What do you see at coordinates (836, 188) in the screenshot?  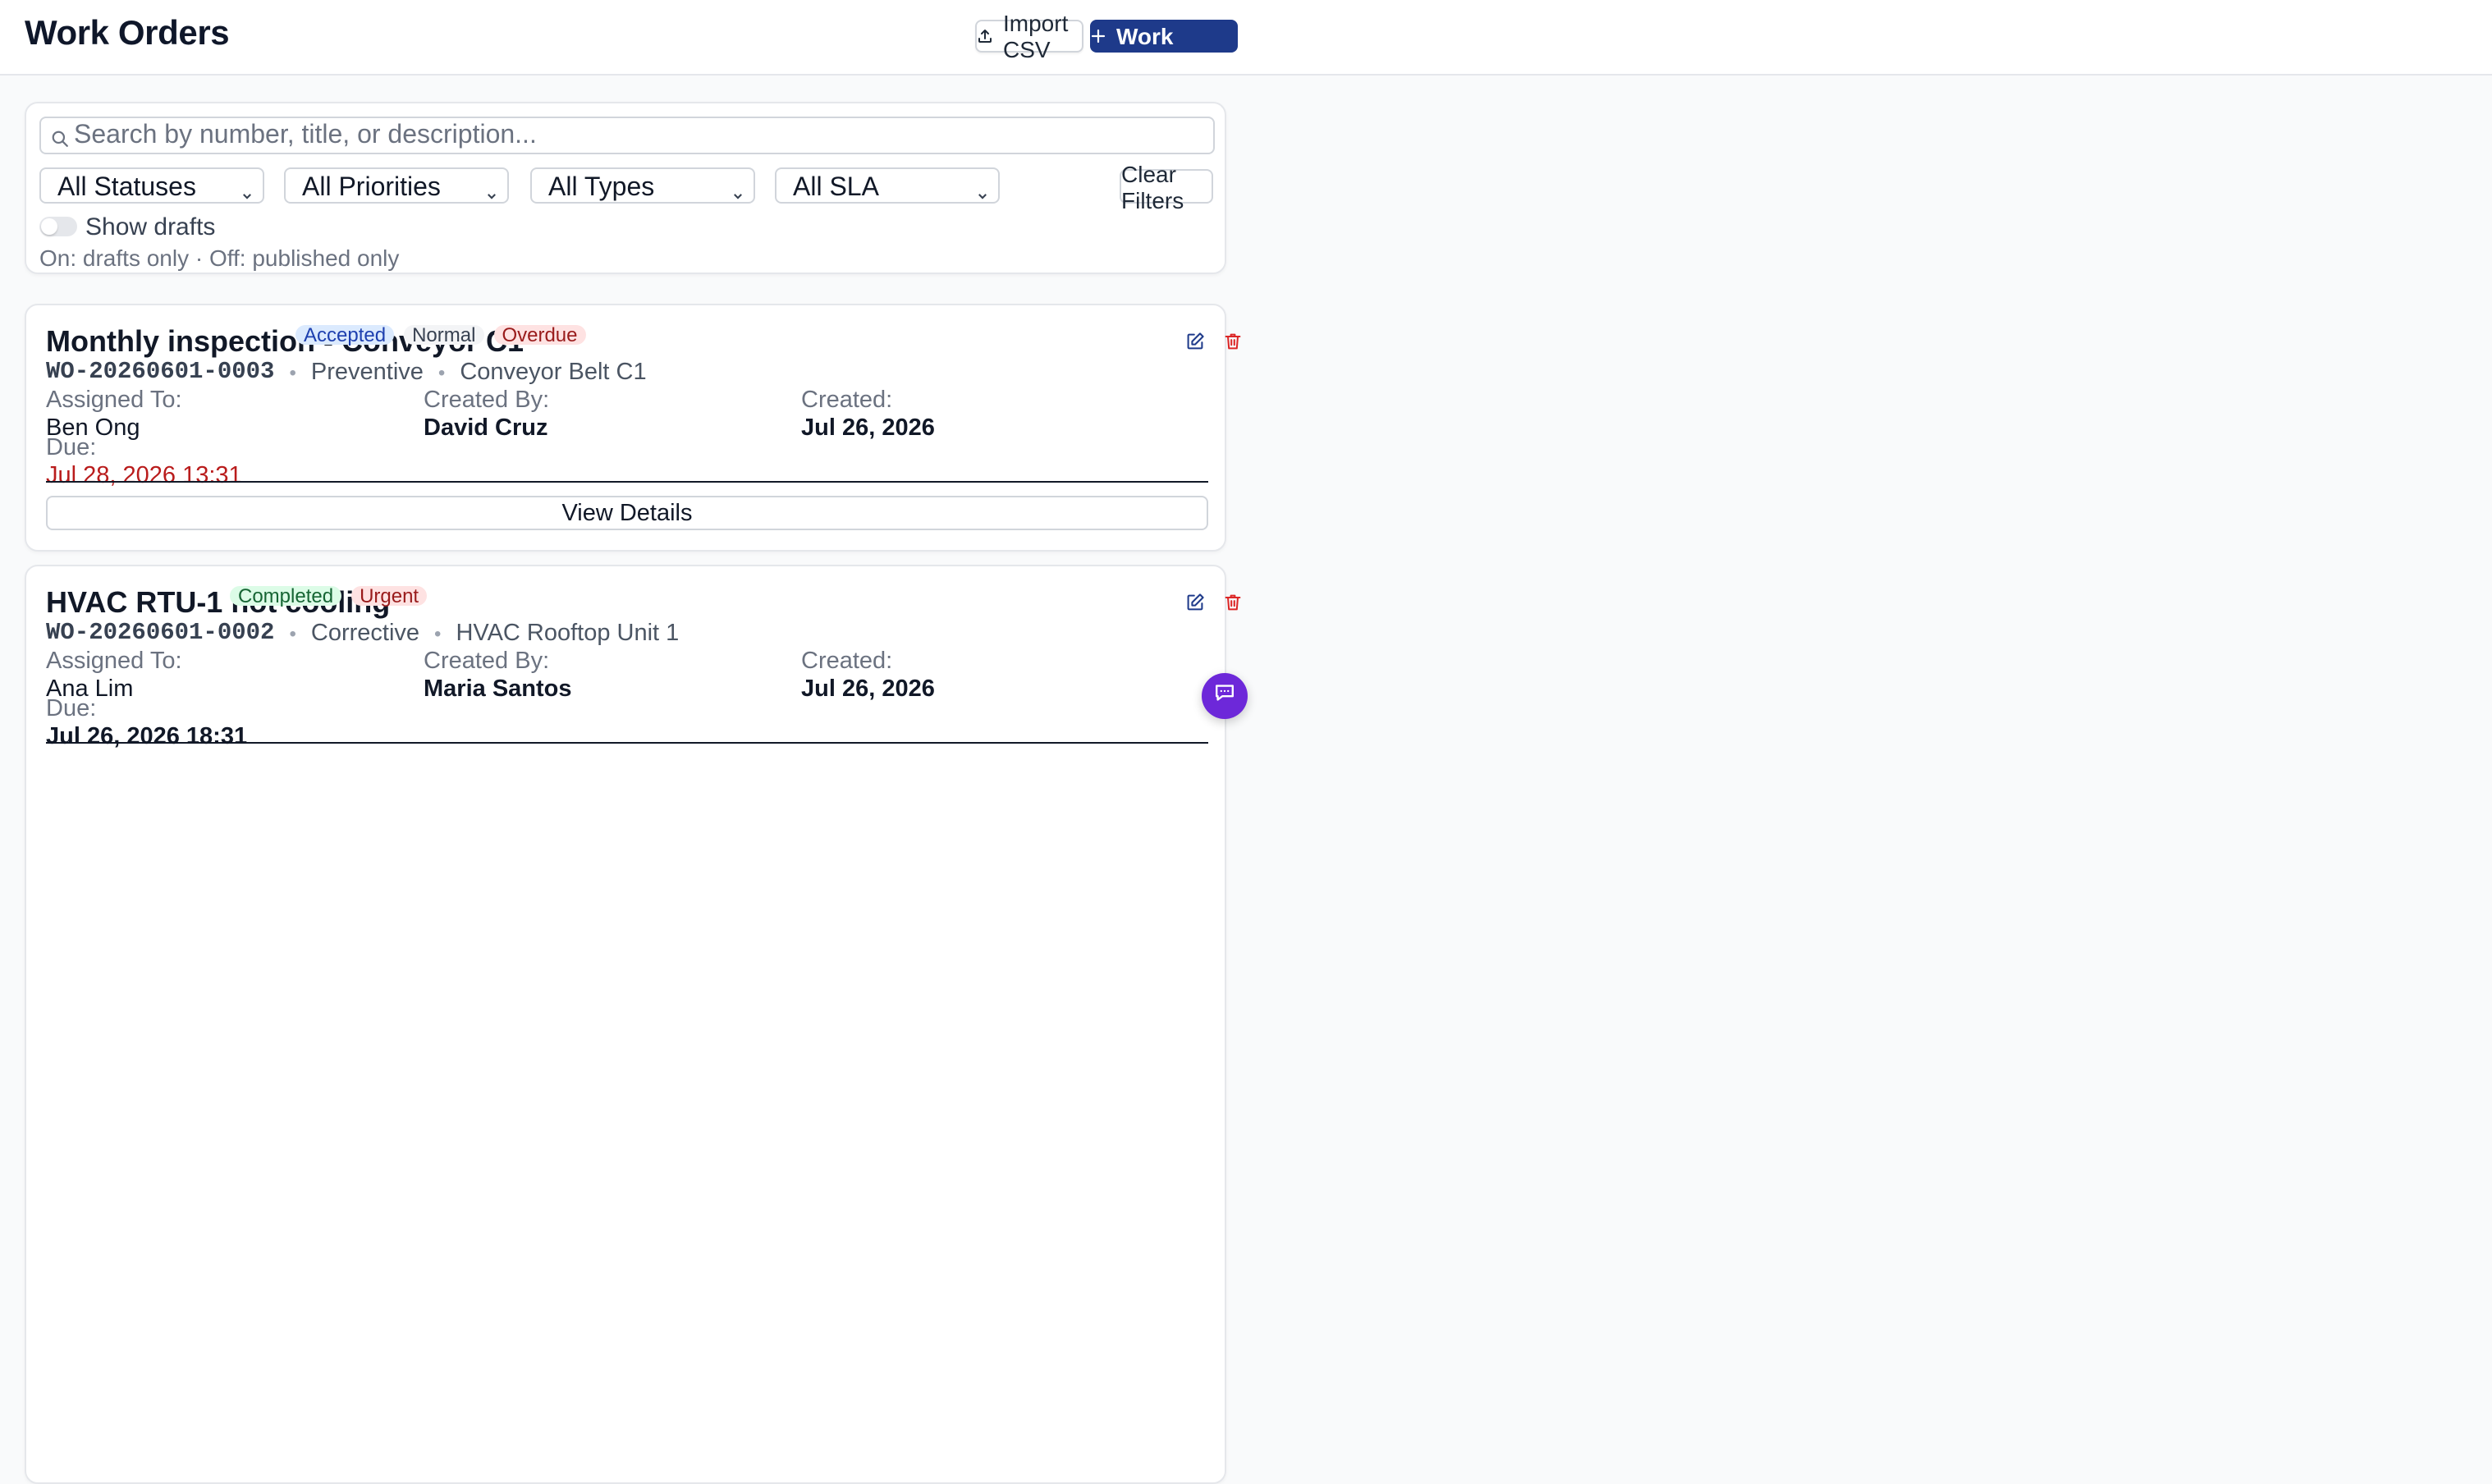 I see `sla-filter-value: All SLA` at bounding box center [836, 188].